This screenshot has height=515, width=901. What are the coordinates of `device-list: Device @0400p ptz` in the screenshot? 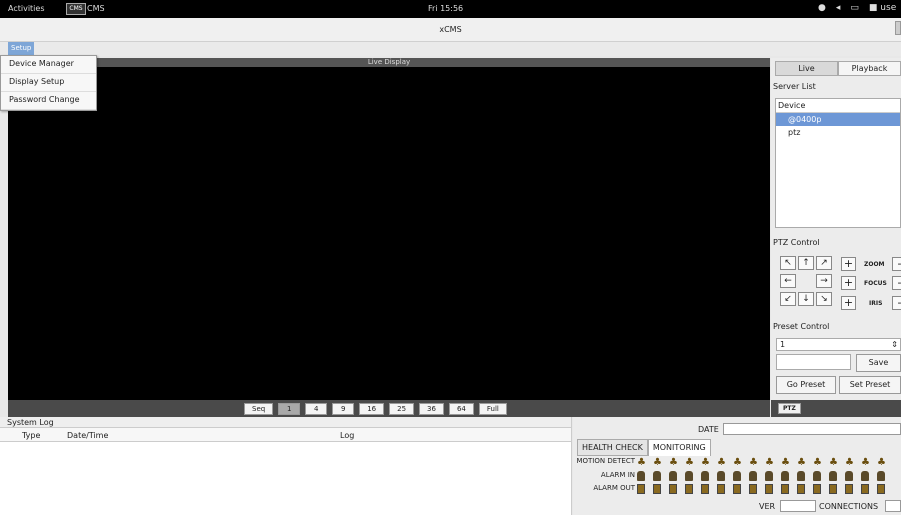 It's located at (838, 163).